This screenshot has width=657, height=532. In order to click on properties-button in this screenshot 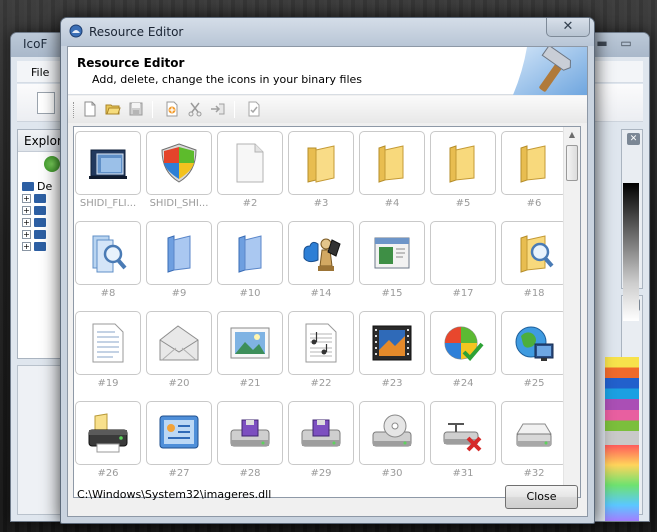, I will do `click(254, 109)`.